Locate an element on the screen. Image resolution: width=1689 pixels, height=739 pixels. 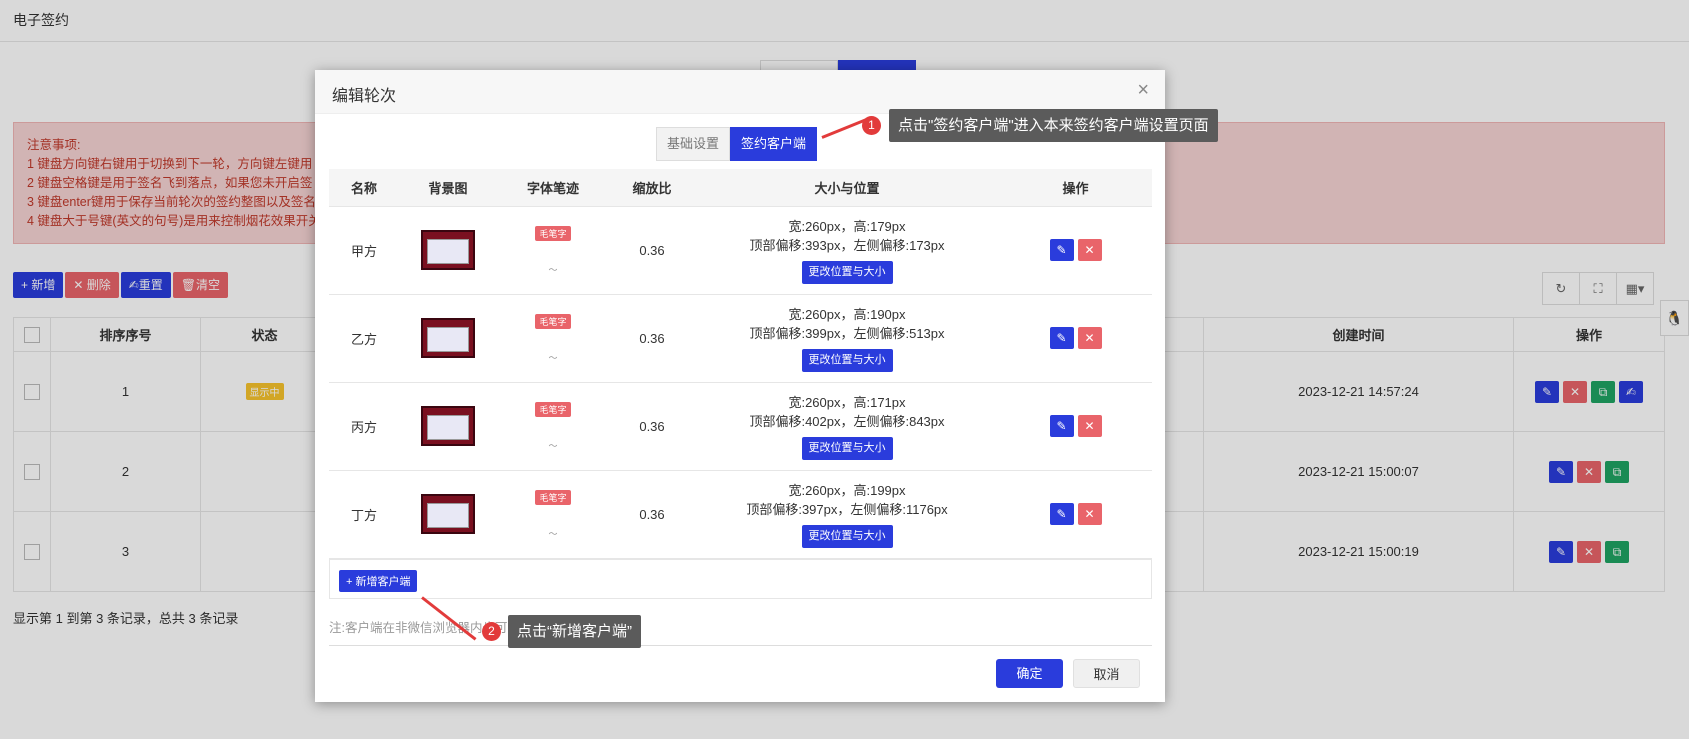
offset-text: 顶部偏移:399px，左侧偏移:513px is located at coordinates (847, 333).